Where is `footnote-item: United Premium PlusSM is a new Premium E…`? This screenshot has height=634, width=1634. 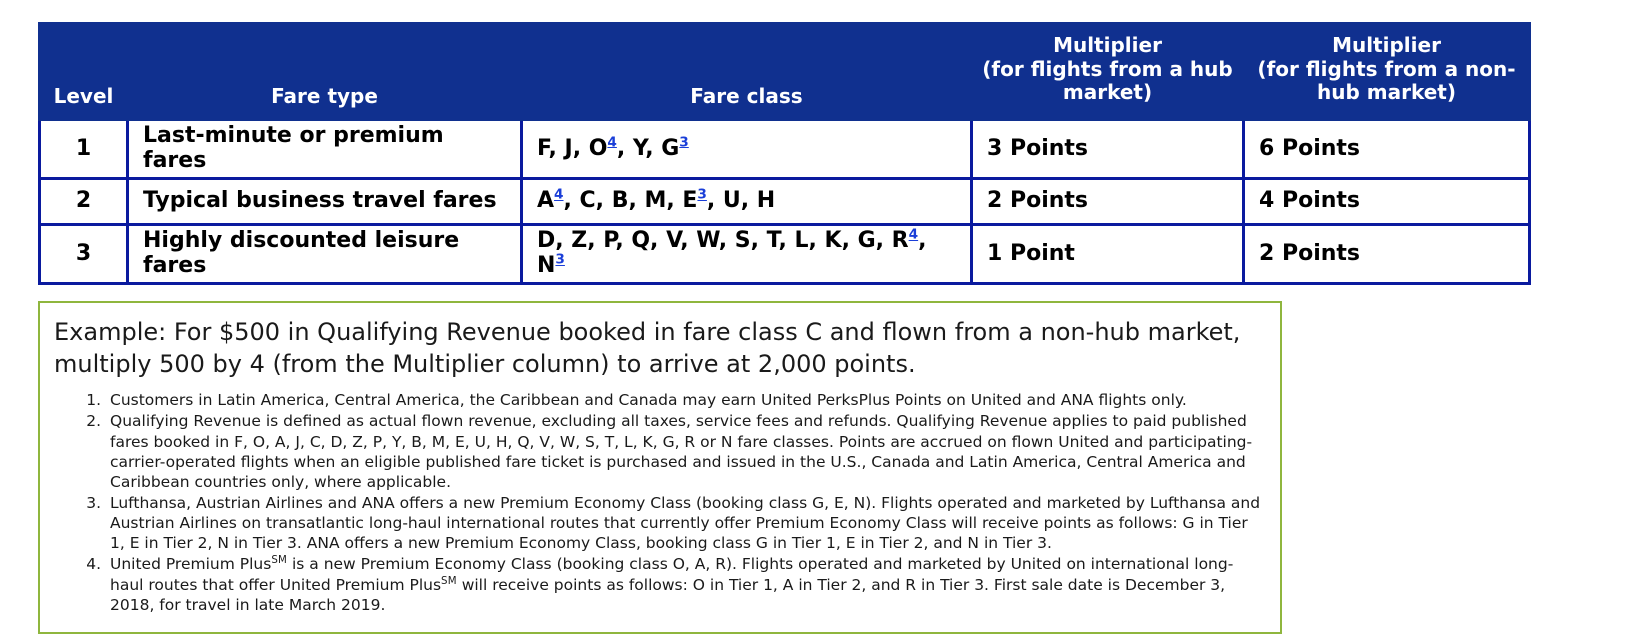 footnote-item: United Premium PlusSM is a new Premium E… is located at coordinates (684, 584).